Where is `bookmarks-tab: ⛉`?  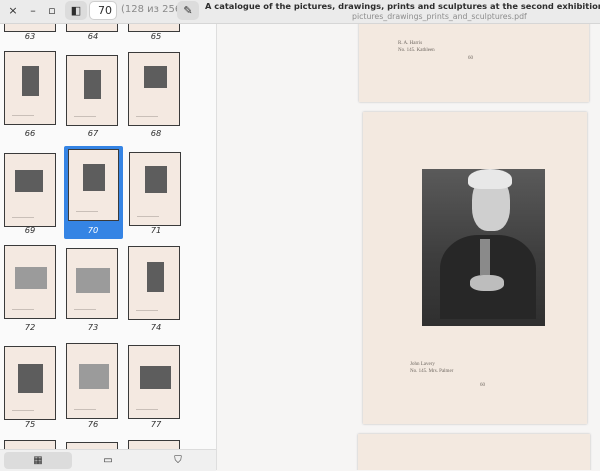
bookmarks-tab: ⛉ is located at coordinates (178, 460).